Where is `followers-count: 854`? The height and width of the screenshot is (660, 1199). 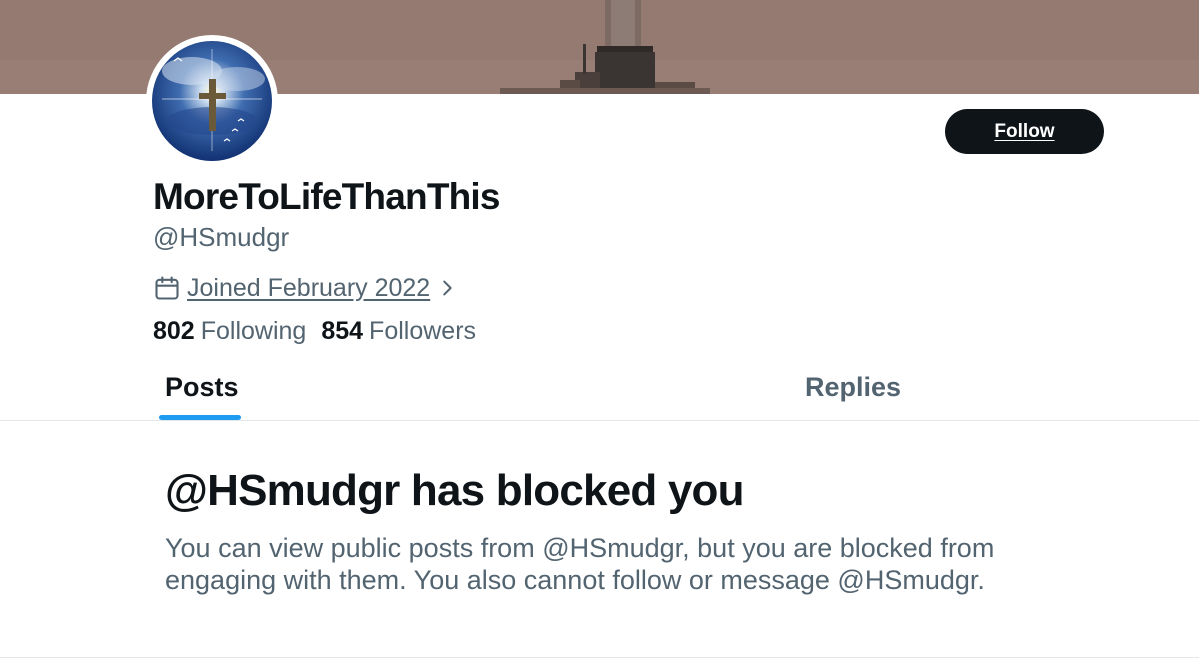
followers-count: 854 is located at coordinates (342, 331).